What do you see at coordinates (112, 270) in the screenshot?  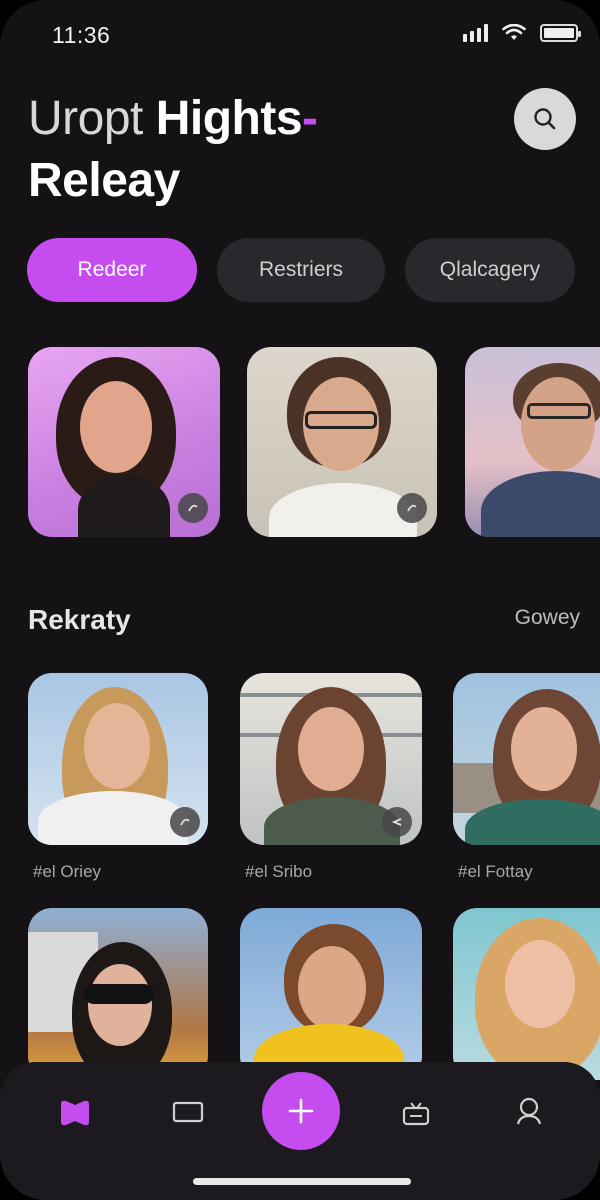 I see `chip-redeer: Redeer` at bounding box center [112, 270].